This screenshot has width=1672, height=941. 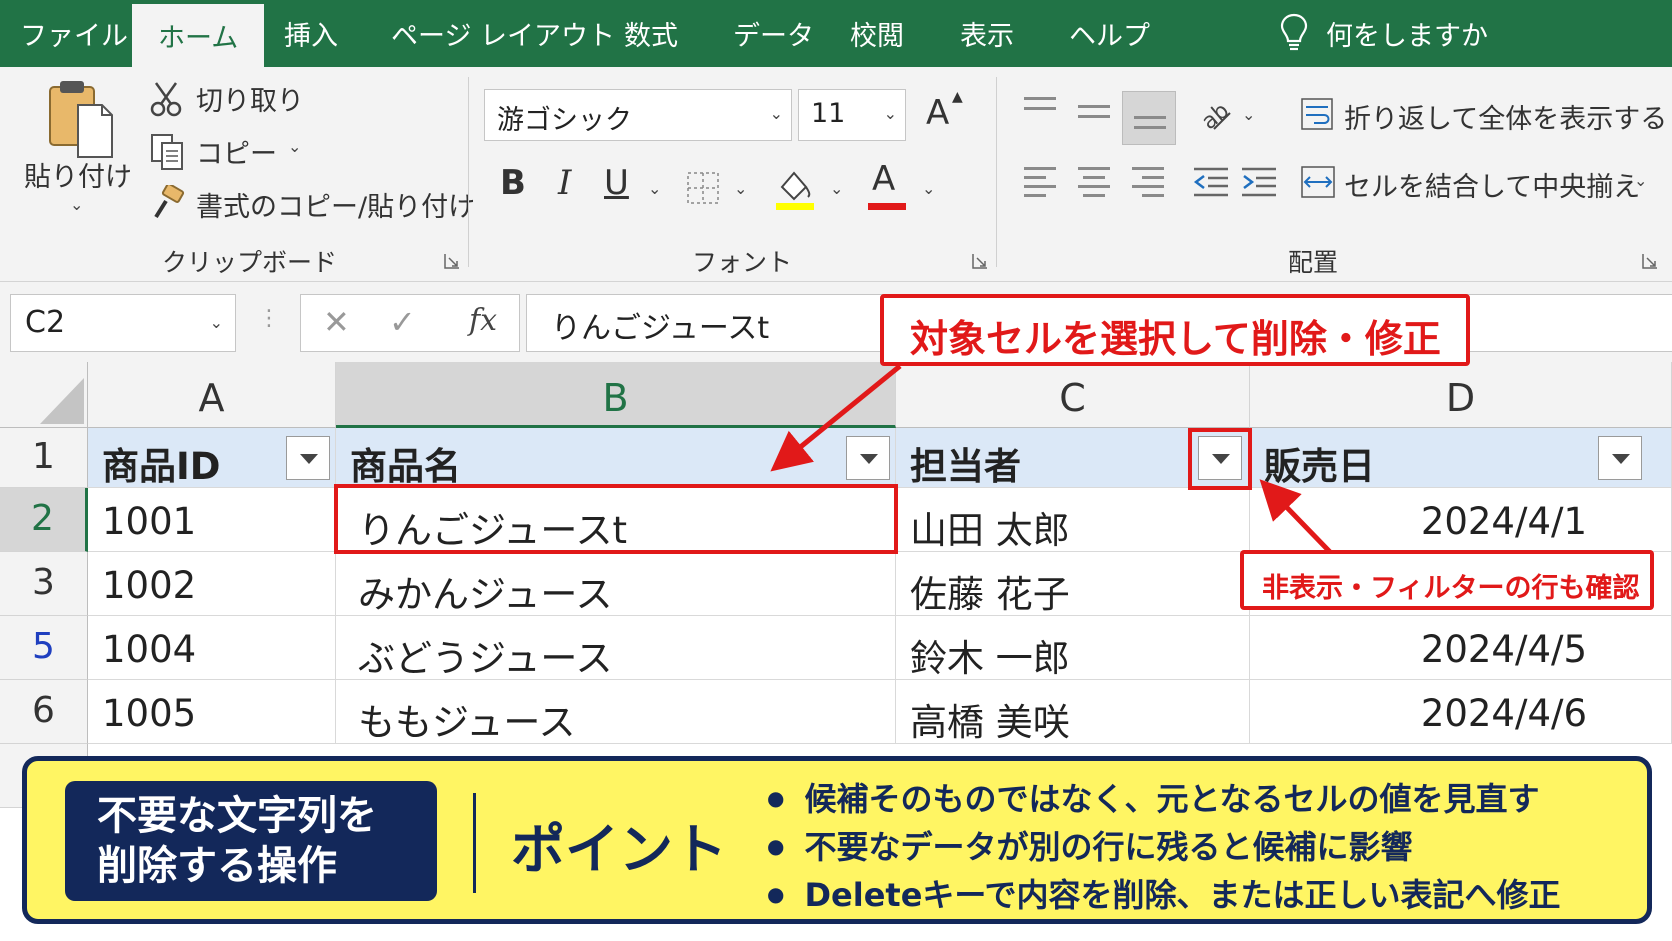 What do you see at coordinates (1096, 182) in the screenshot?
I see `align-center-icon` at bounding box center [1096, 182].